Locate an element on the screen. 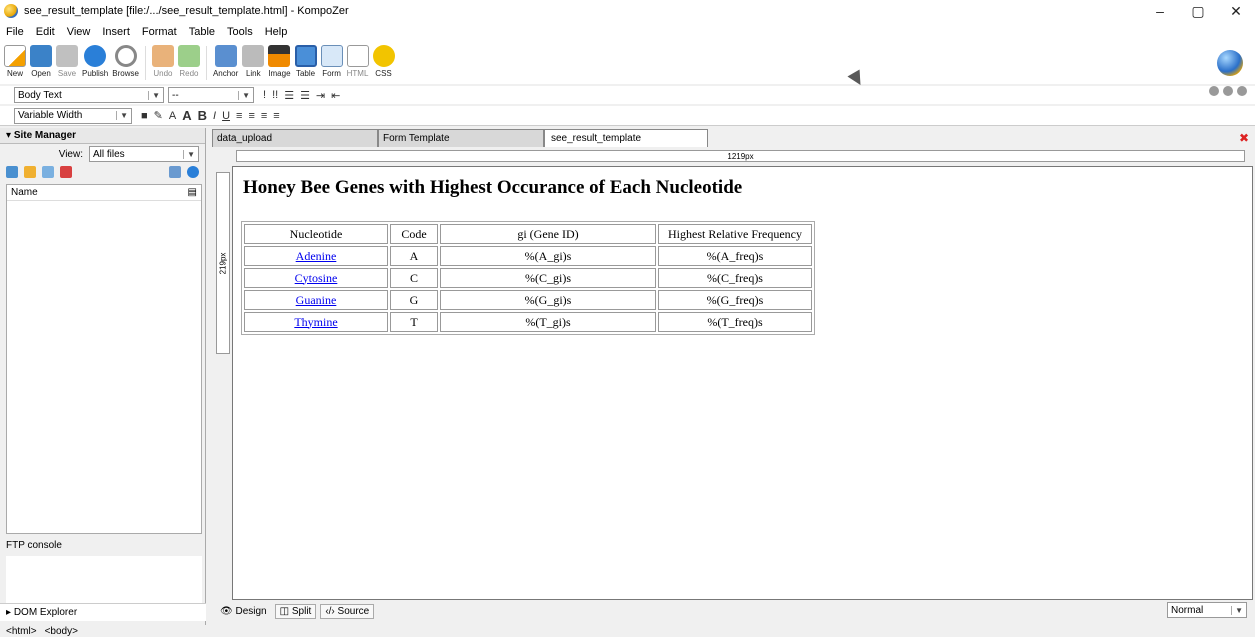  paragraph-style-select: Body Text ▼ is located at coordinates (89, 95).